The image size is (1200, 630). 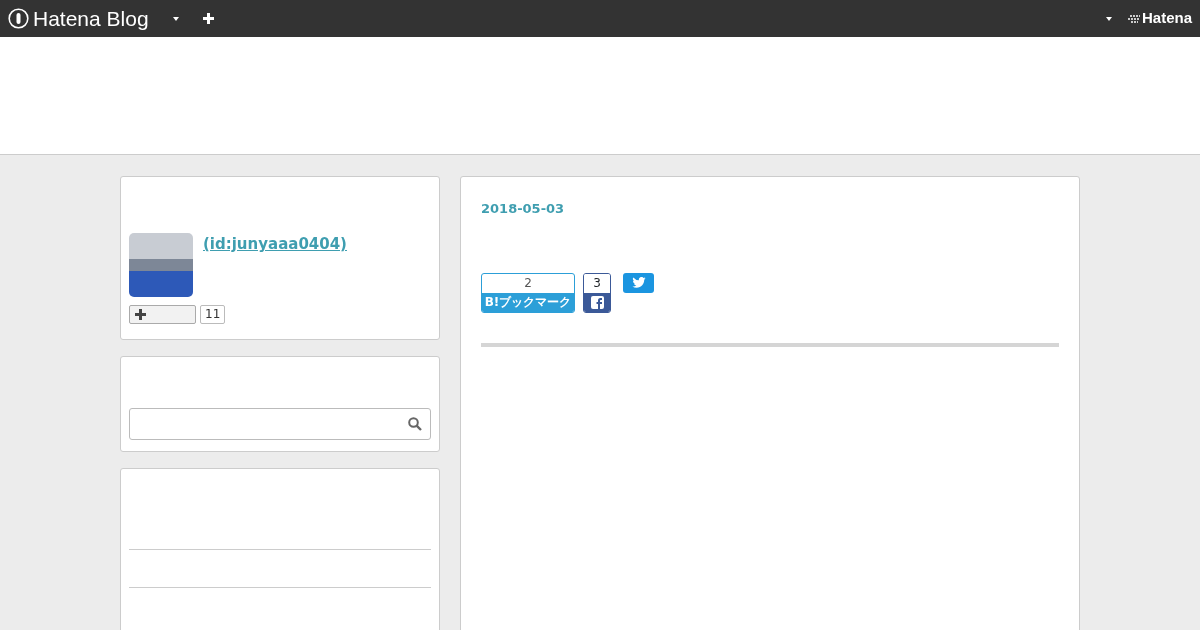 I want to click on blog-logo: Hatena Blog, so click(x=91, y=18).